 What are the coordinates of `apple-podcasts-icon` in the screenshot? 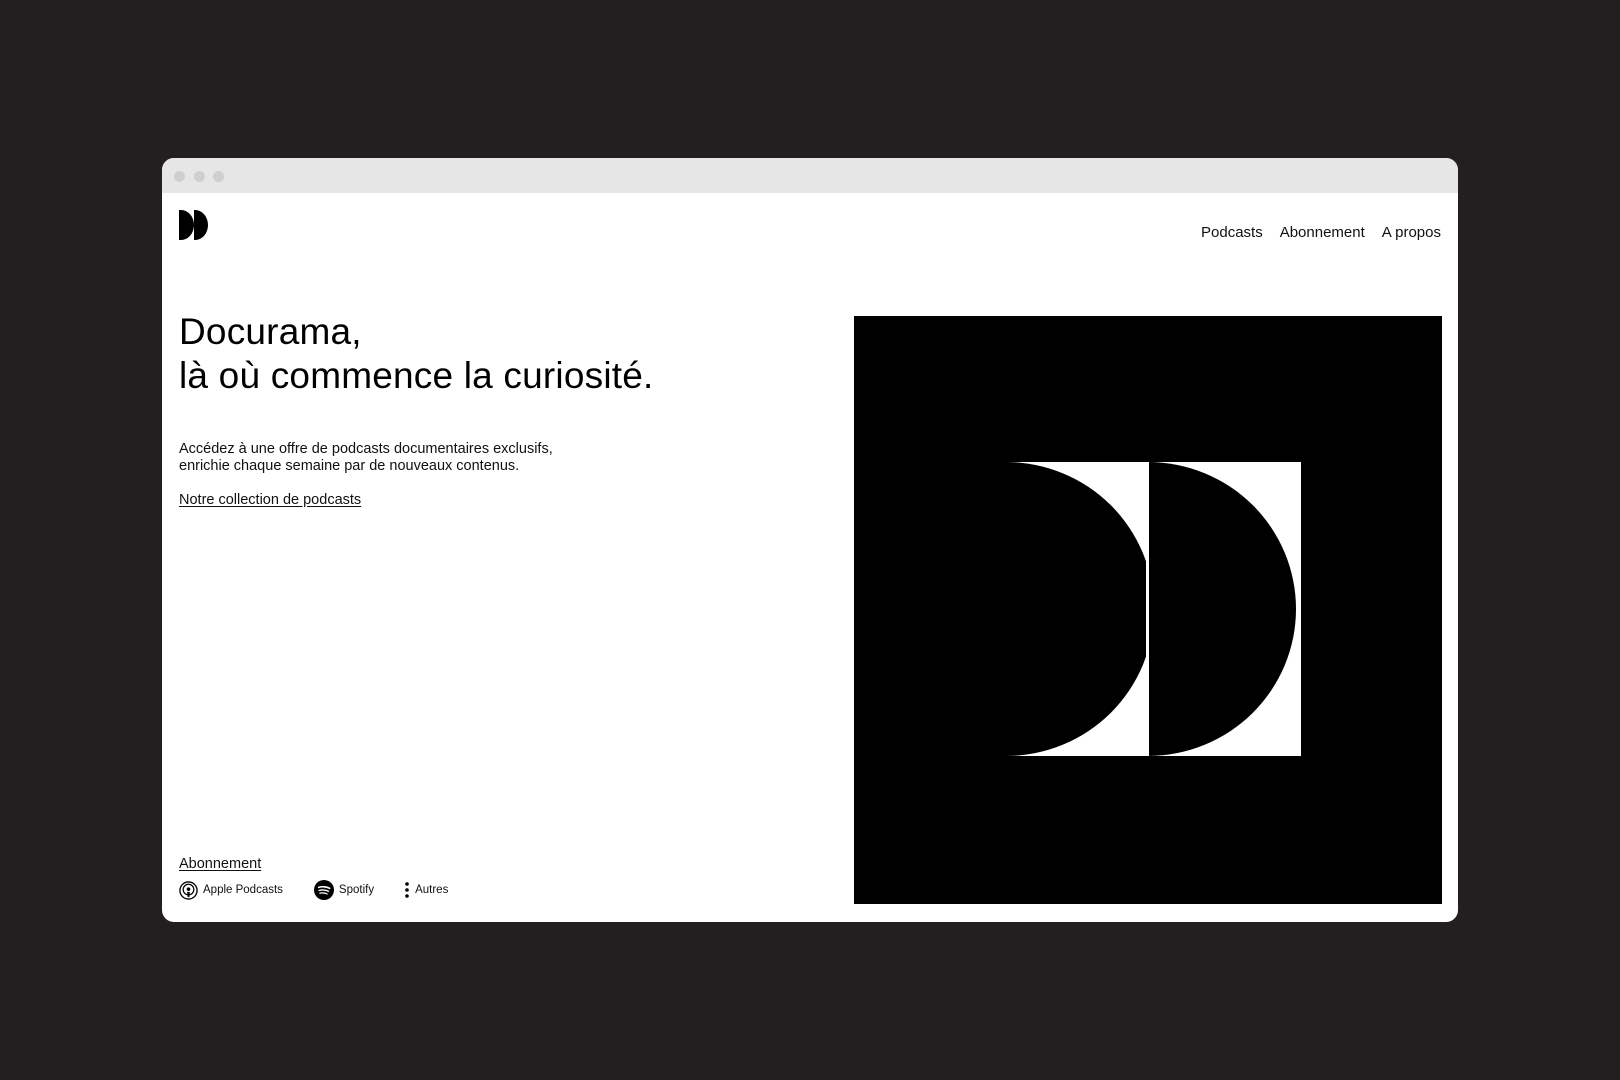 It's located at (188, 890).